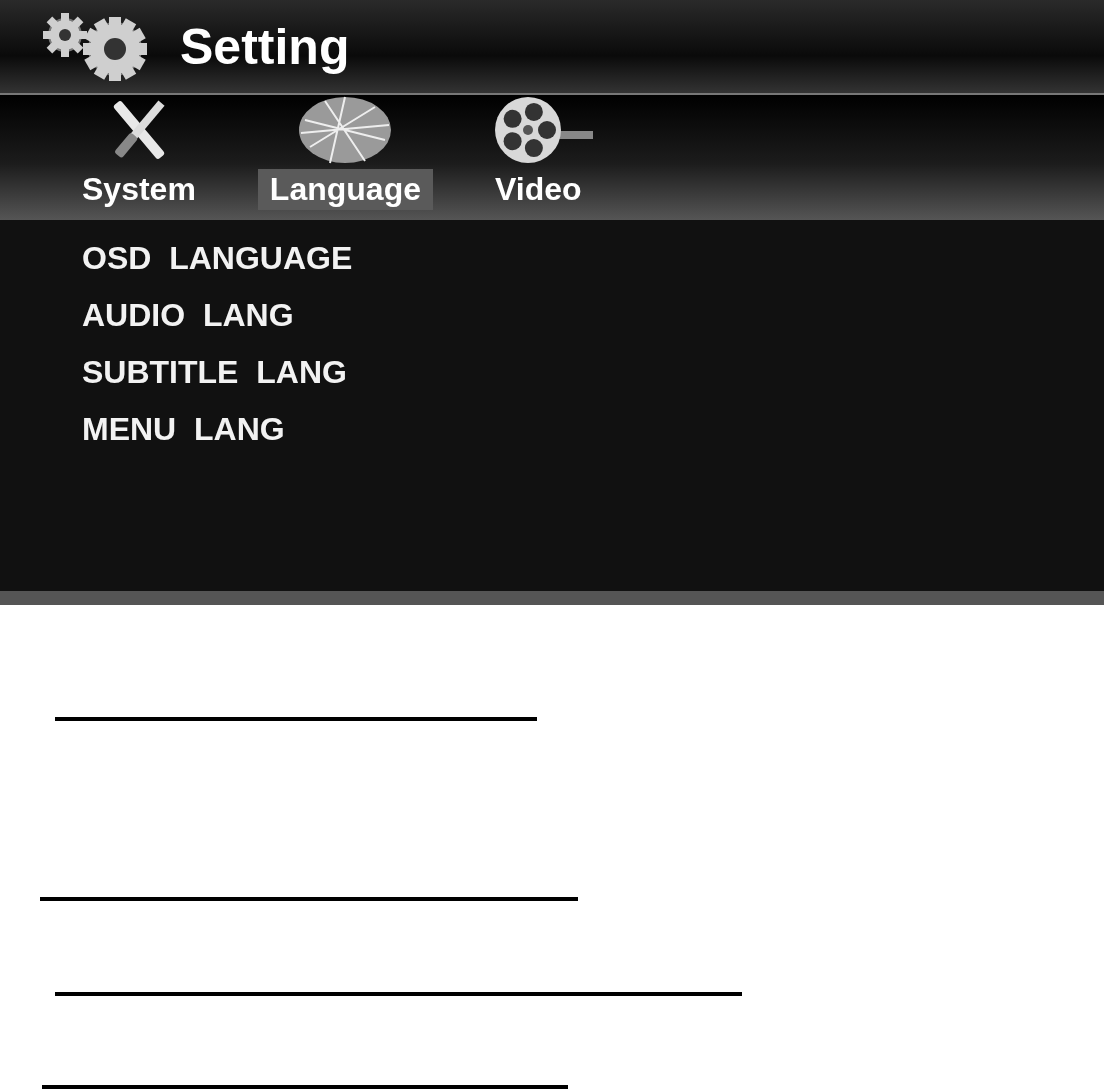 The height and width of the screenshot is (1091, 1104). What do you see at coordinates (217, 258) in the screenshot?
I see `menu-item: OSD LANGUAGE` at bounding box center [217, 258].